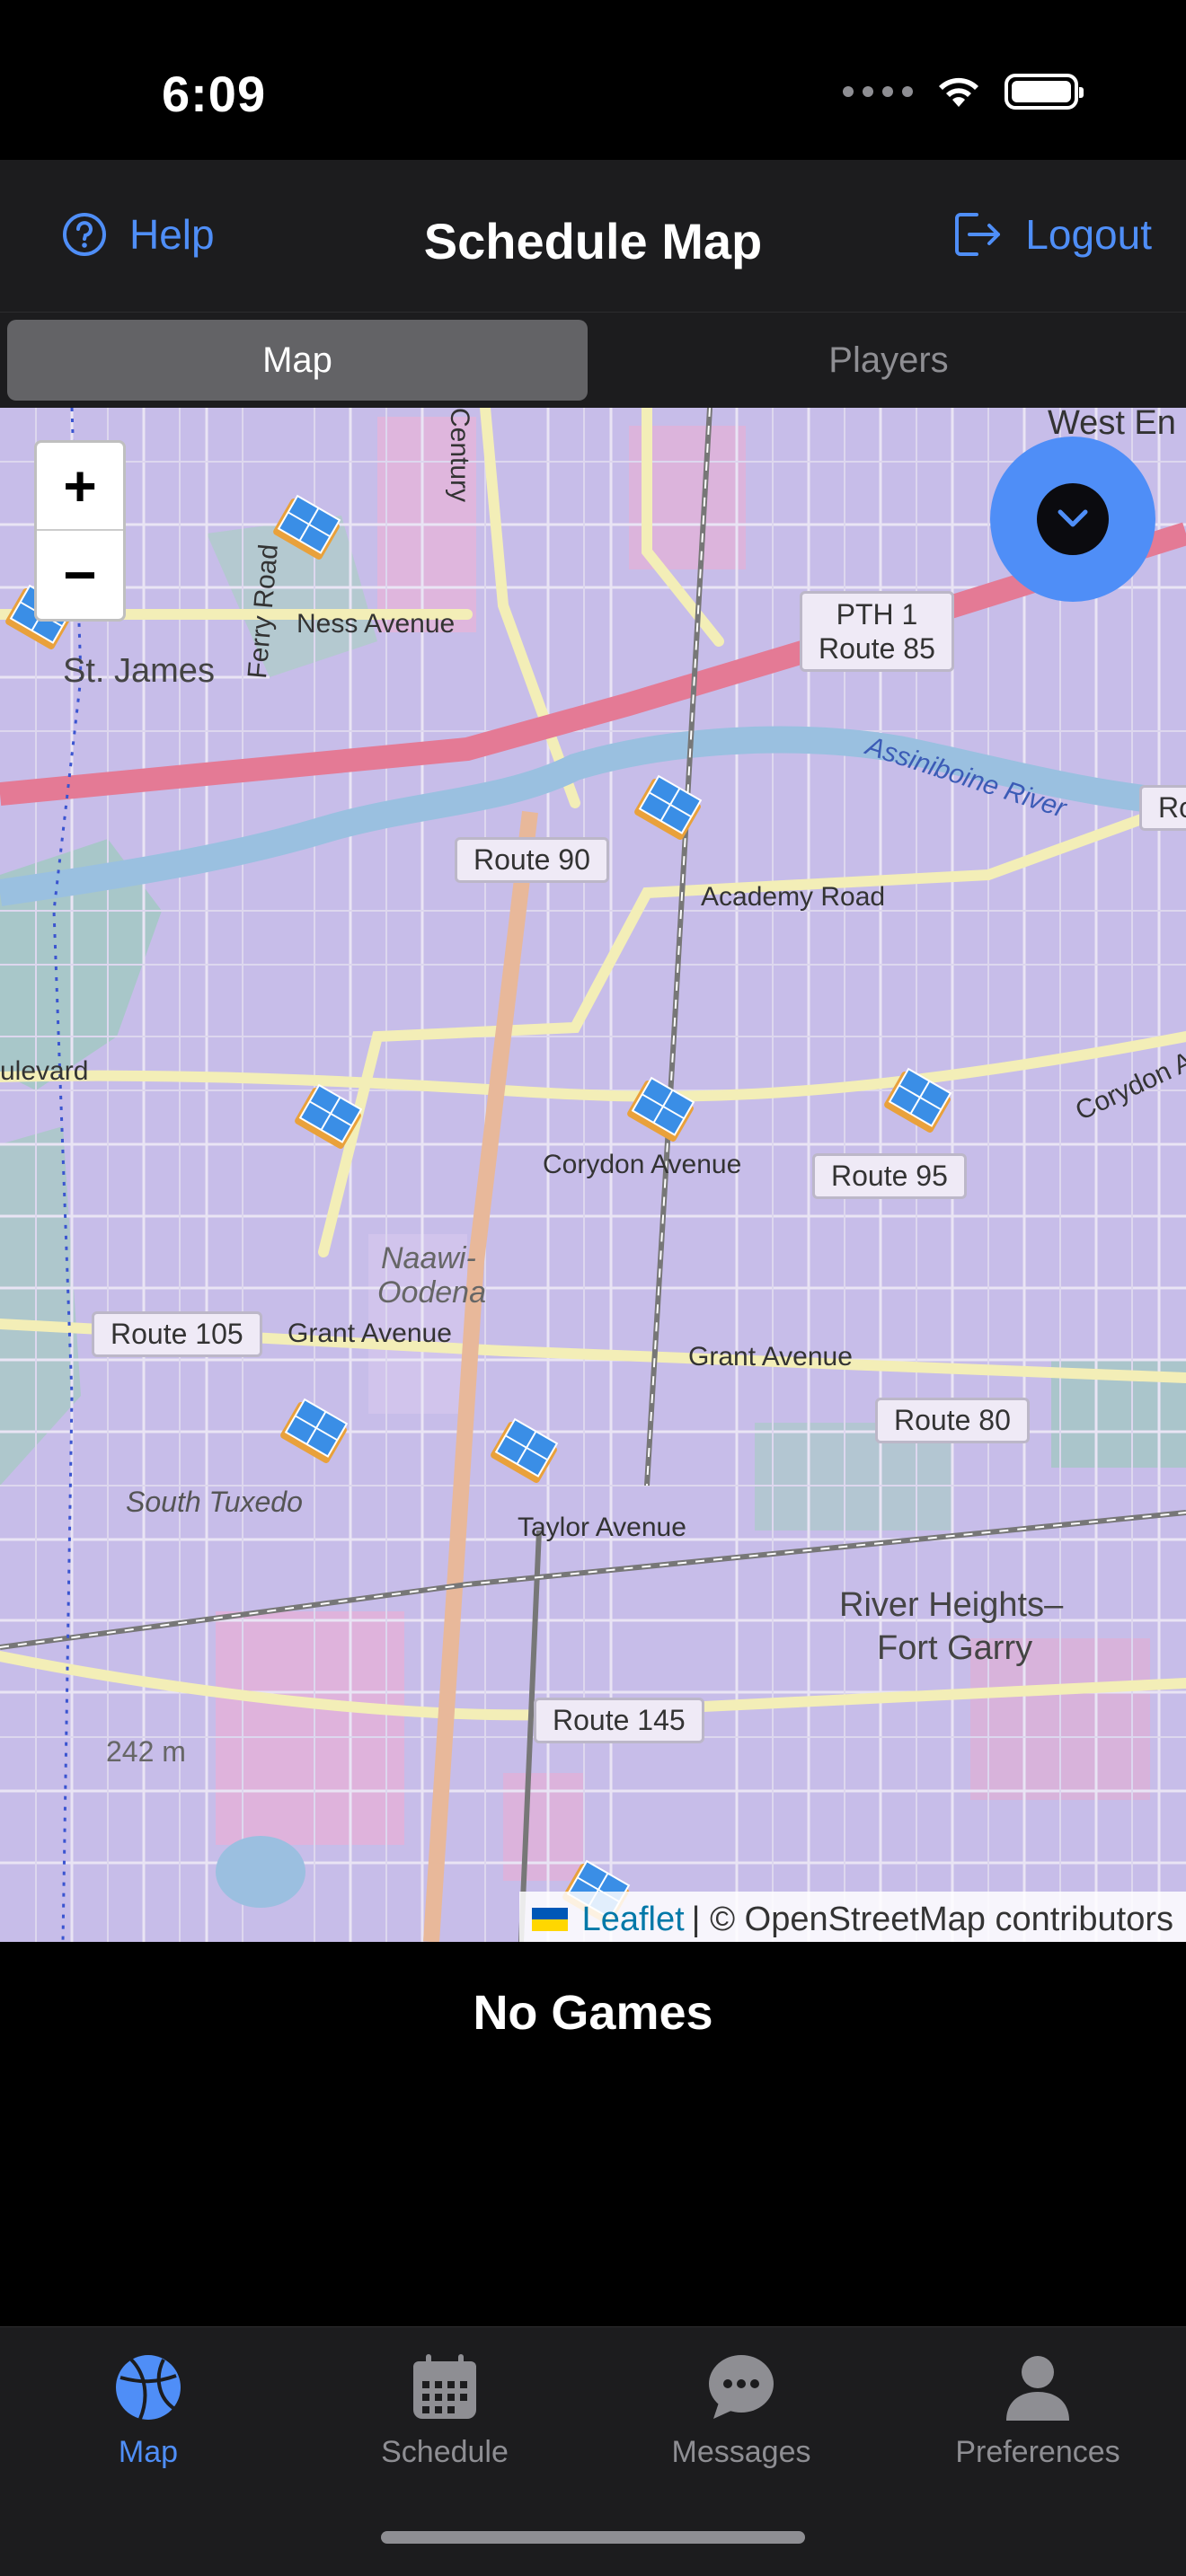  I want to click on shield-route95: Route 95, so click(889, 1176).